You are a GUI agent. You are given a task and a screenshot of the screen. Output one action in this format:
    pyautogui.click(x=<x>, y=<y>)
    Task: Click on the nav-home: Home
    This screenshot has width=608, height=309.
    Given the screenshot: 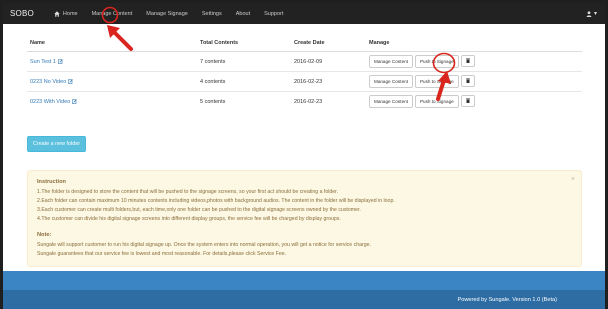 What is the action you would take?
    pyautogui.click(x=66, y=14)
    